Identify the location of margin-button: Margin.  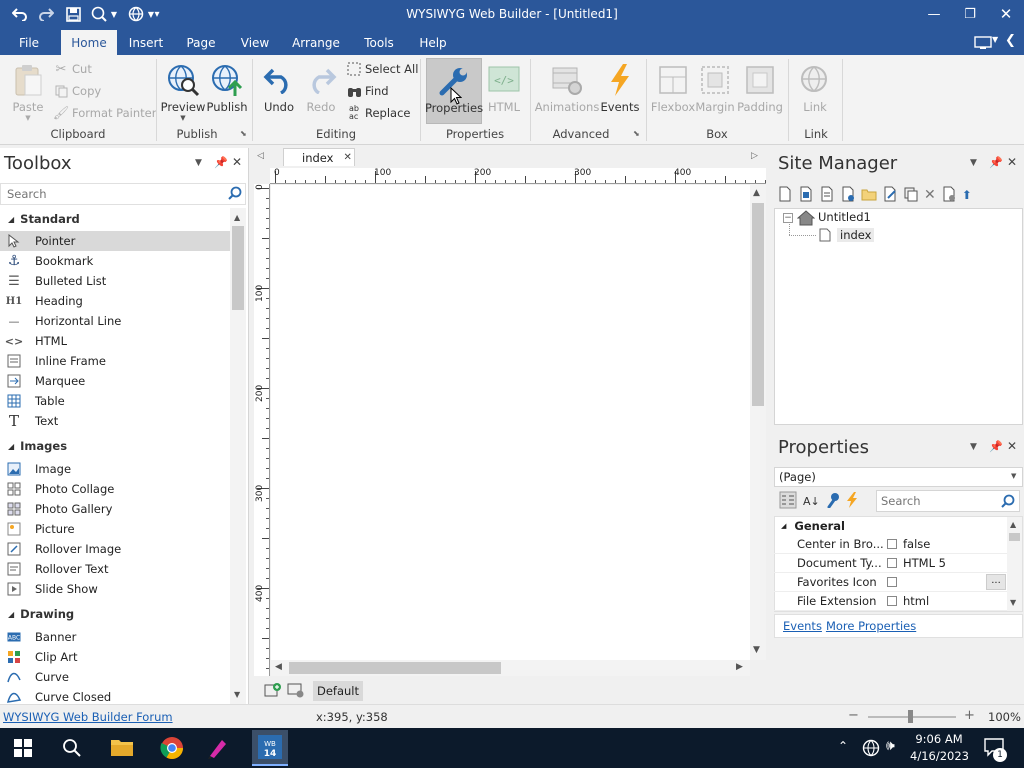
(715, 91).